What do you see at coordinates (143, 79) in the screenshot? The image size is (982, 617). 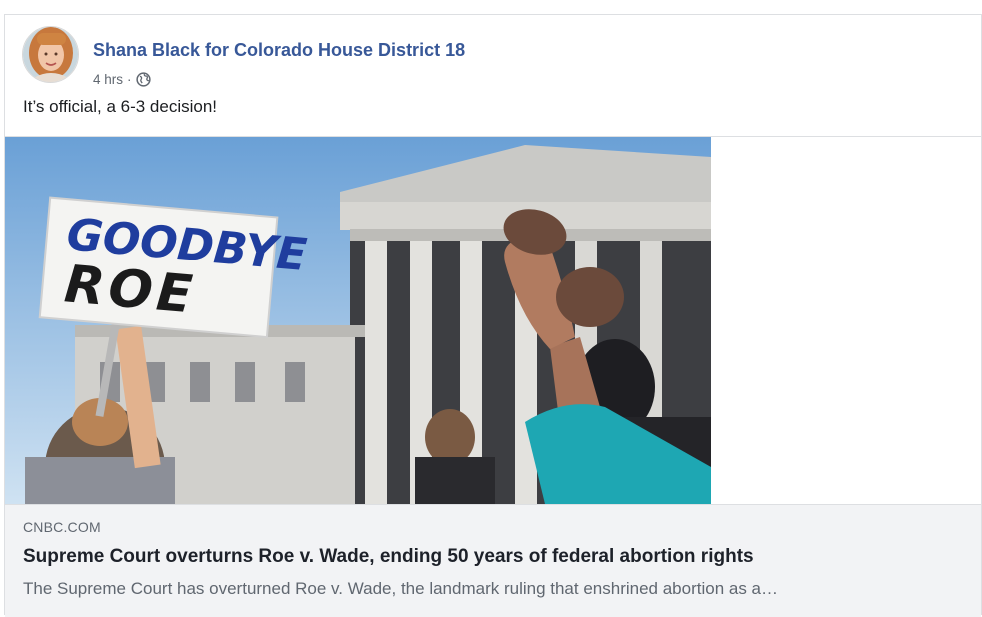 I see `globe-icon` at bounding box center [143, 79].